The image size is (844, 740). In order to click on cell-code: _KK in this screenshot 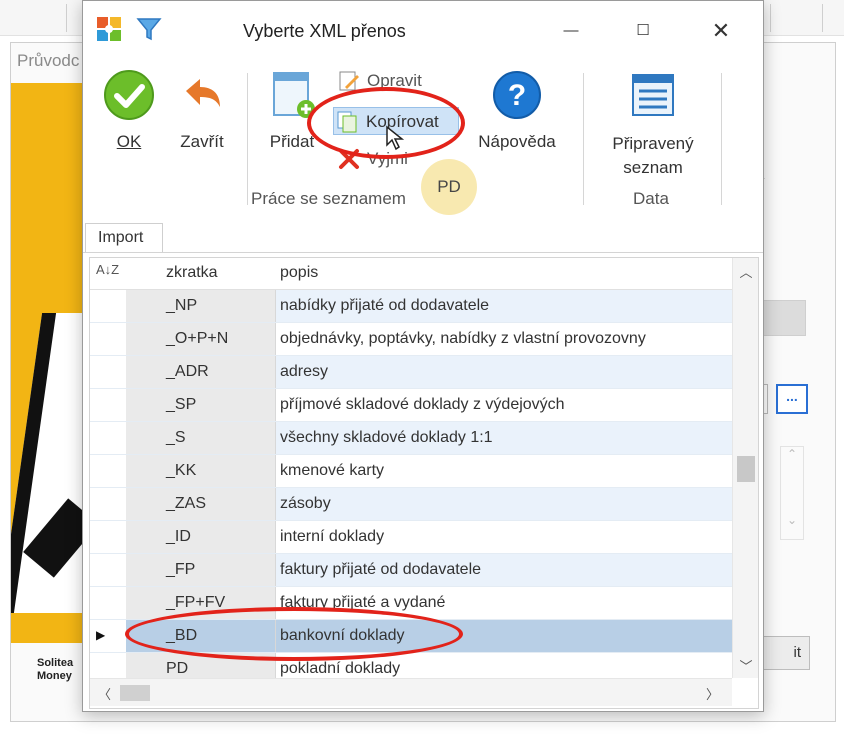, I will do `click(201, 471)`.